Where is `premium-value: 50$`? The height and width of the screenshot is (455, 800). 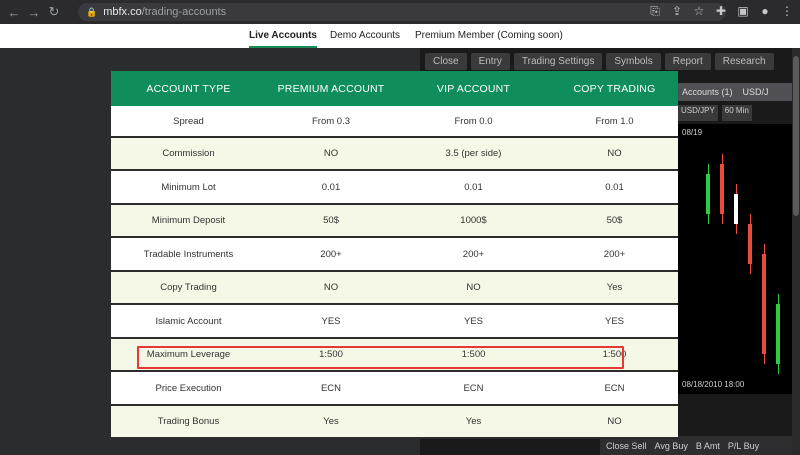
premium-value: 50$ is located at coordinates (331, 220).